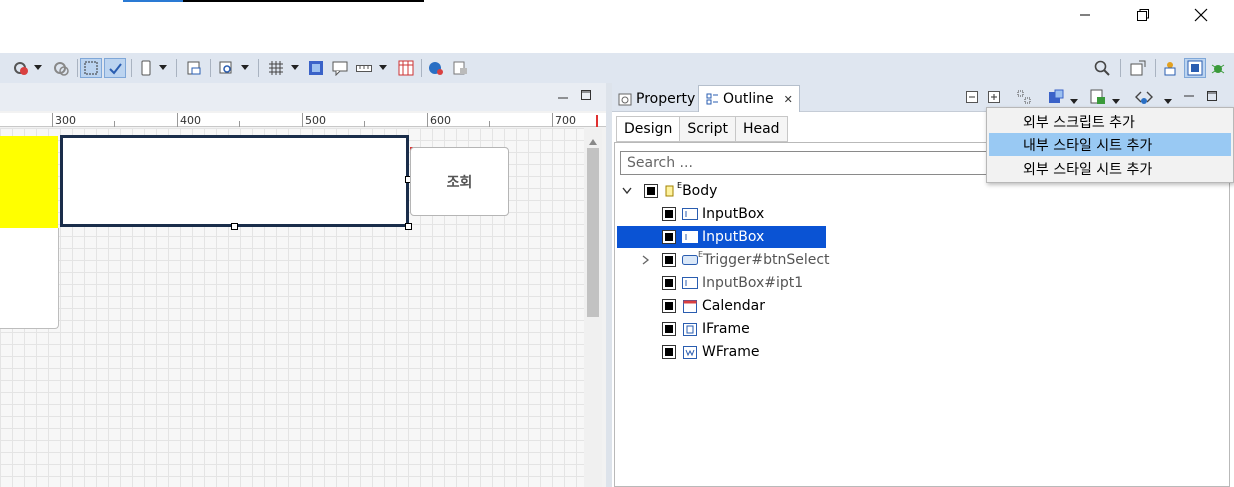 The width and height of the screenshot is (1234, 487). Describe the element at coordinates (690, 329) in the screenshot. I see `iframe-icon` at that location.